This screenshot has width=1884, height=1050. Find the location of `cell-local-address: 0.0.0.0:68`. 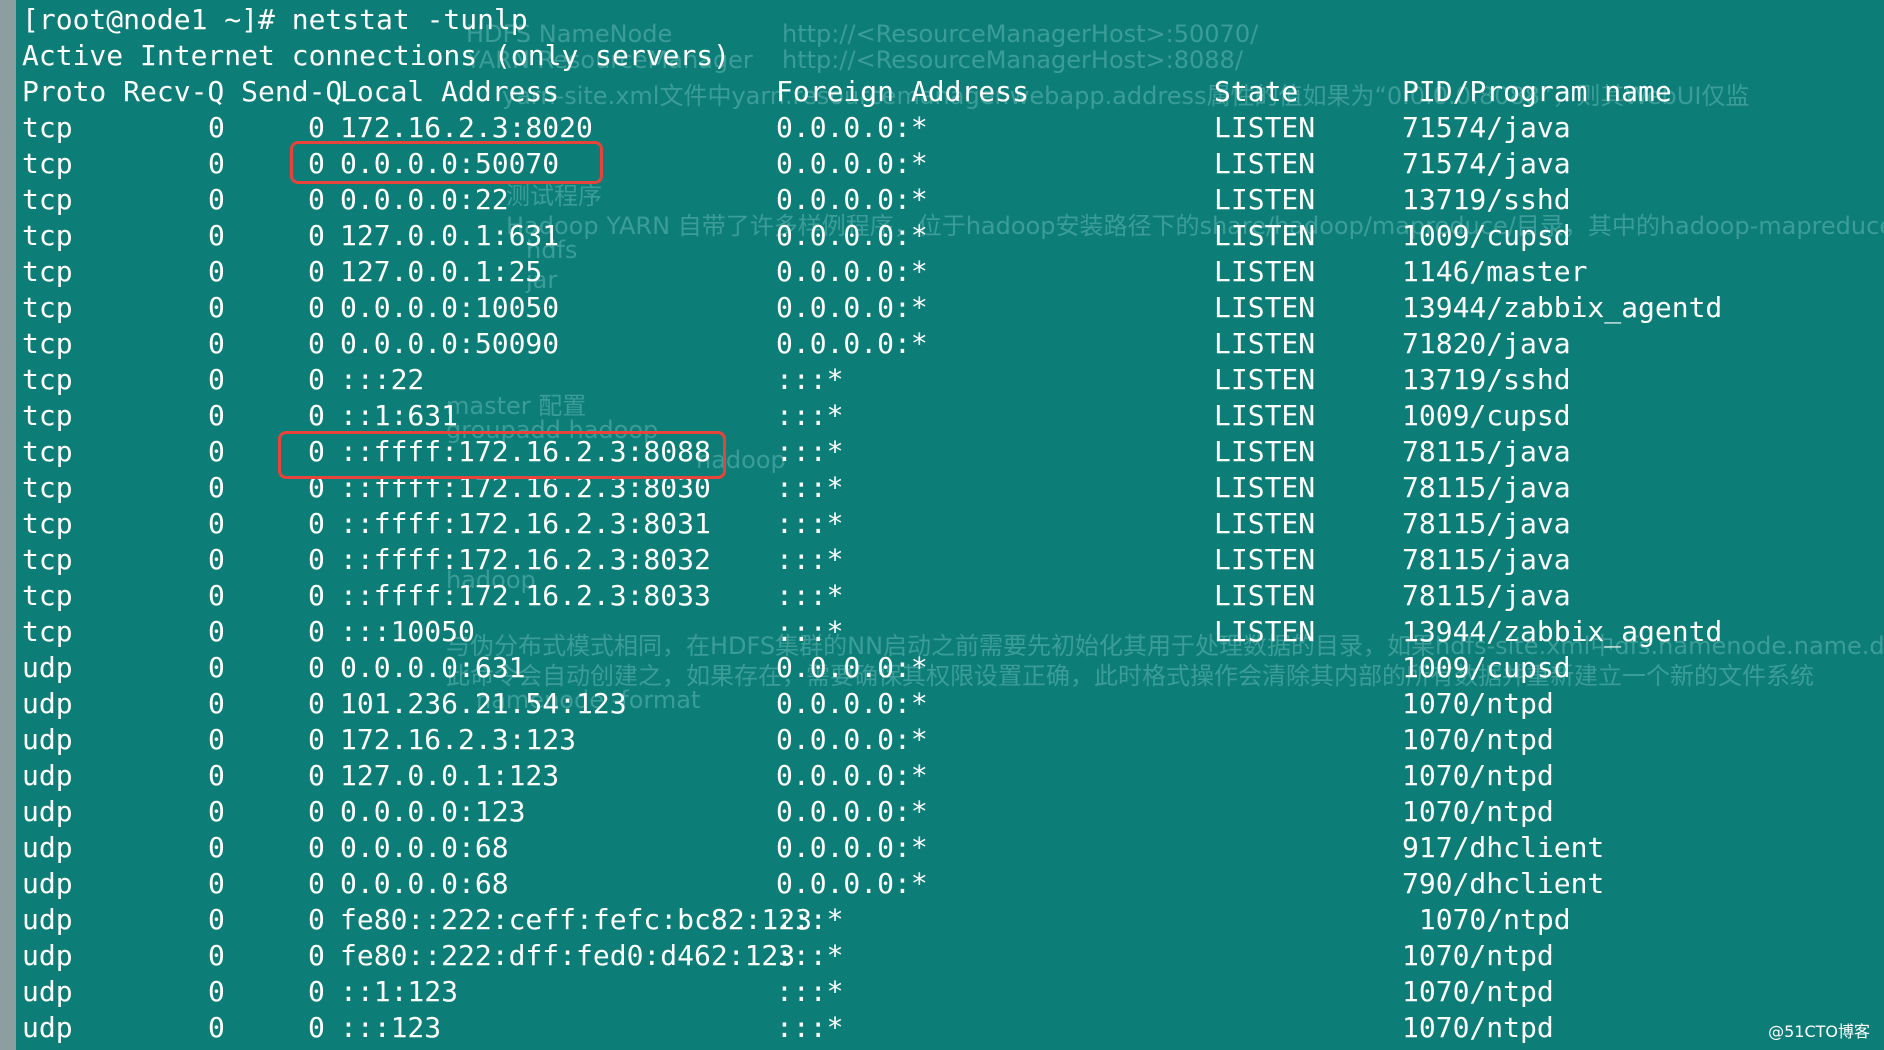

cell-local-address: 0.0.0.0:68 is located at coordinates (424, 883).